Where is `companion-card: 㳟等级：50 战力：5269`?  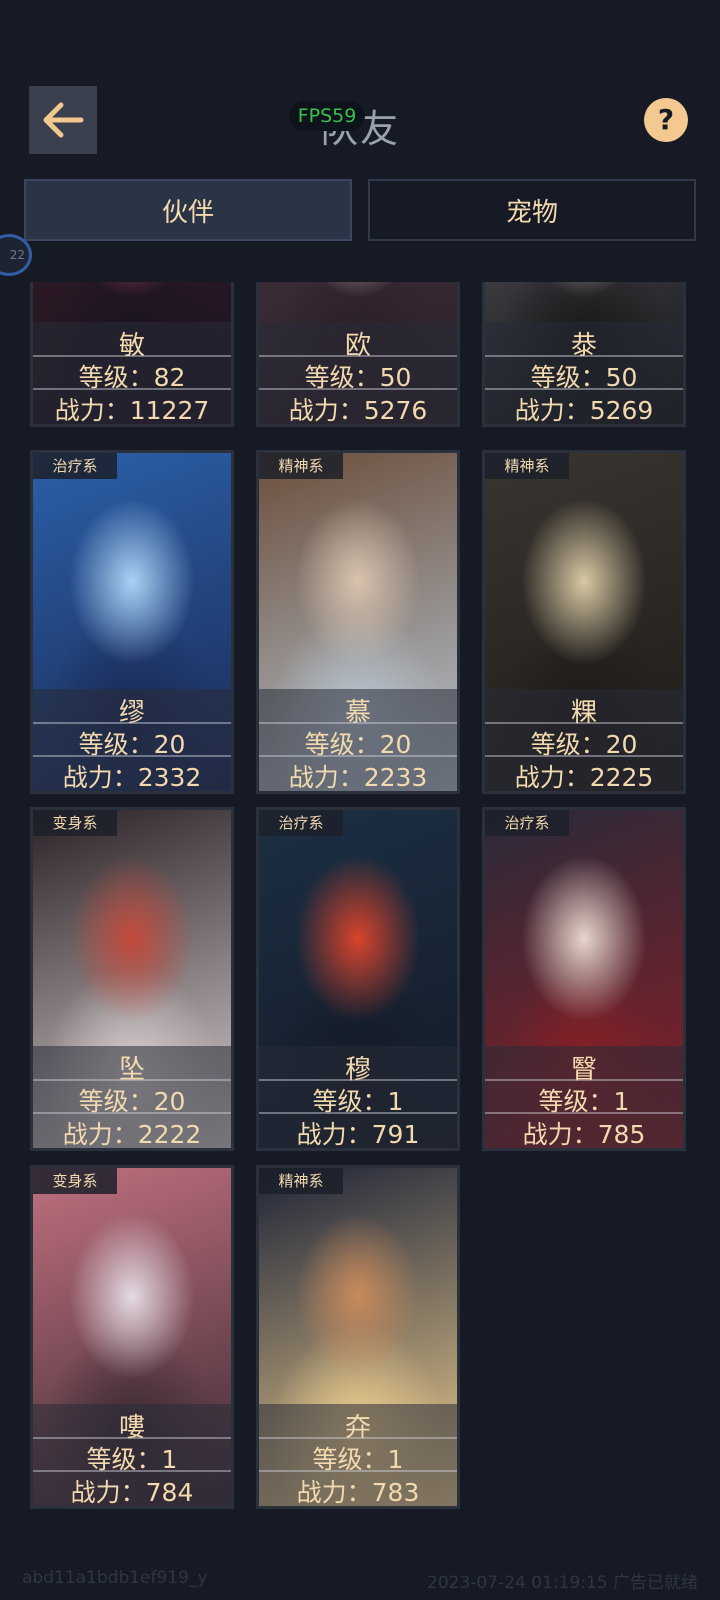 companion-card: 㳟等级：50 战力：5269 is located at coordinates (584, 354).